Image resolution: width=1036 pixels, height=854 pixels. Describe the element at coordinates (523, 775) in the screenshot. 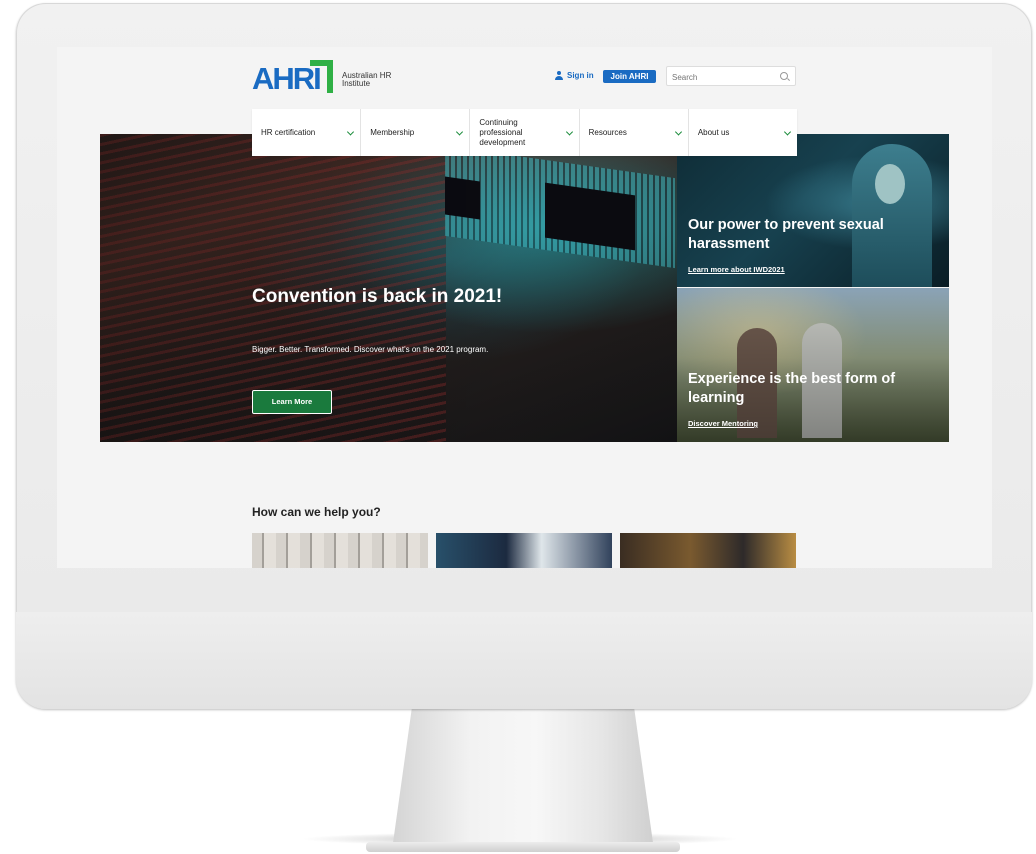

I see `monitor-stand` at that location.